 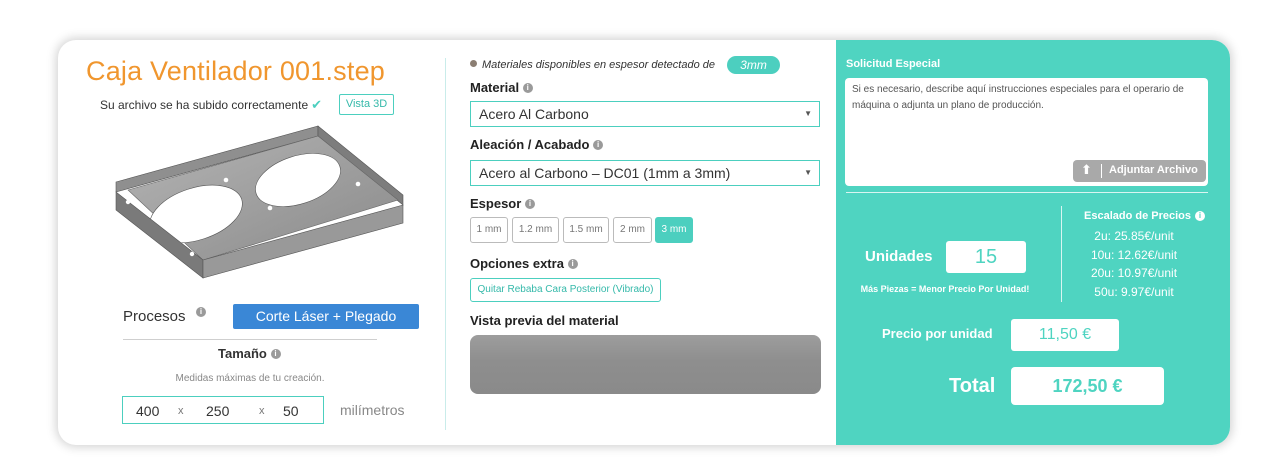 What do you see at coordinates (317, 104) in the screenshot?
I see `check-icon: ✔` at bounding box center [317, 104].